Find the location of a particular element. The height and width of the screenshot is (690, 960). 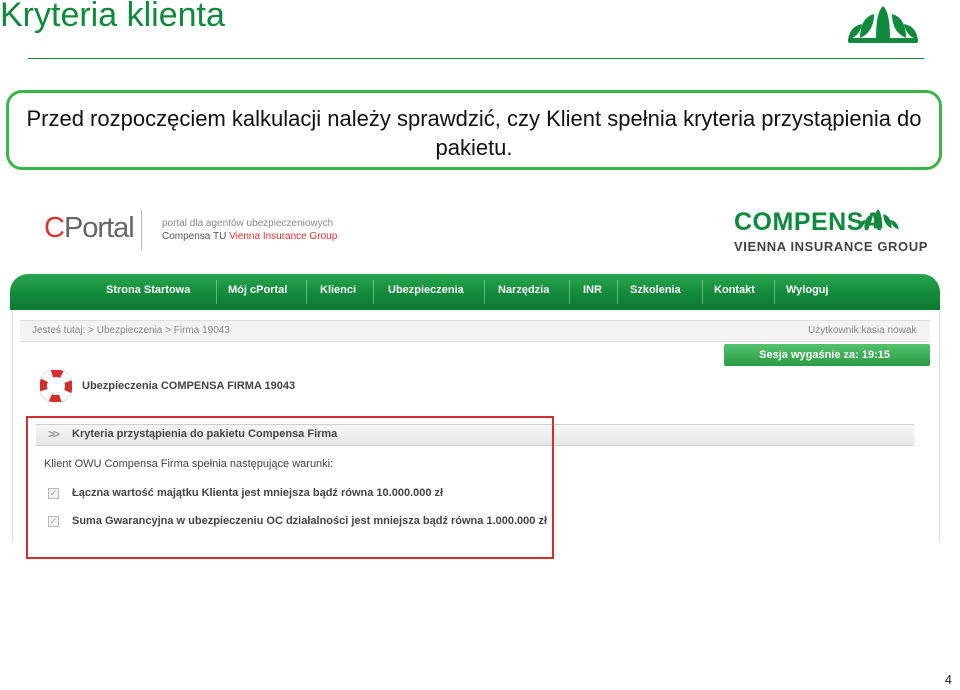

nav-kontakt: Kontakt is located at coordinates (734, 290).